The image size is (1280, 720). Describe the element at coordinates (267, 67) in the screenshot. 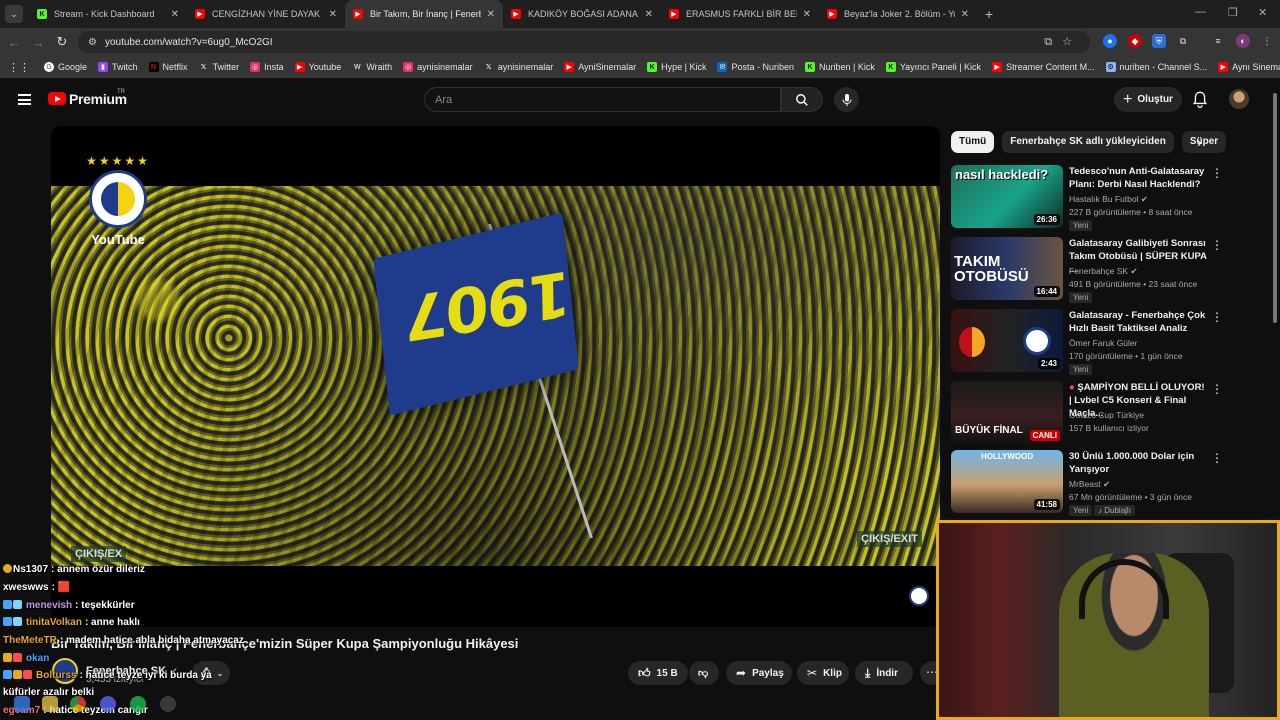

I see `bookmark-insta: ◎ Insta` at that location.